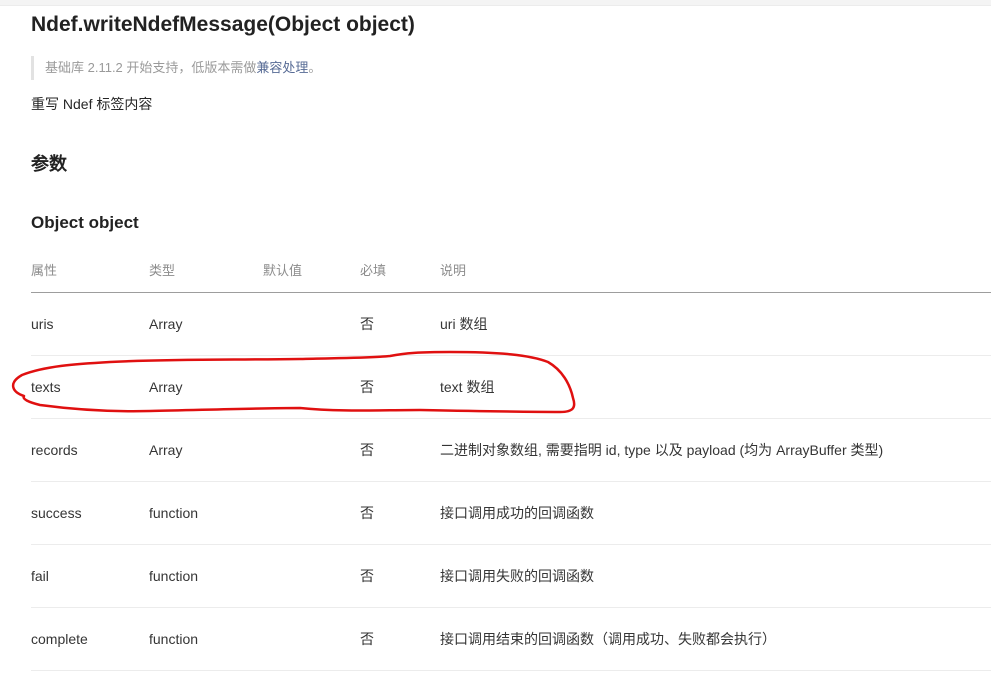  Describe the element at coordinates (373, 270) in the screenshot. I see `header-required: 必填` at that location.